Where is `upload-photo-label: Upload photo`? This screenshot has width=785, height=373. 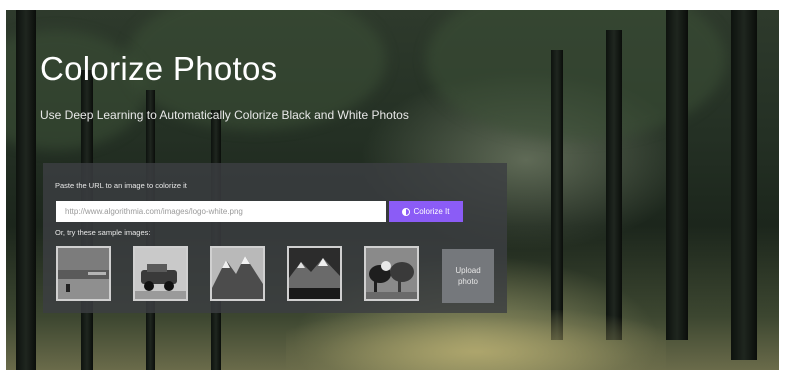 upload-photo-label: Upload photo is located at coordinates (468, 276).